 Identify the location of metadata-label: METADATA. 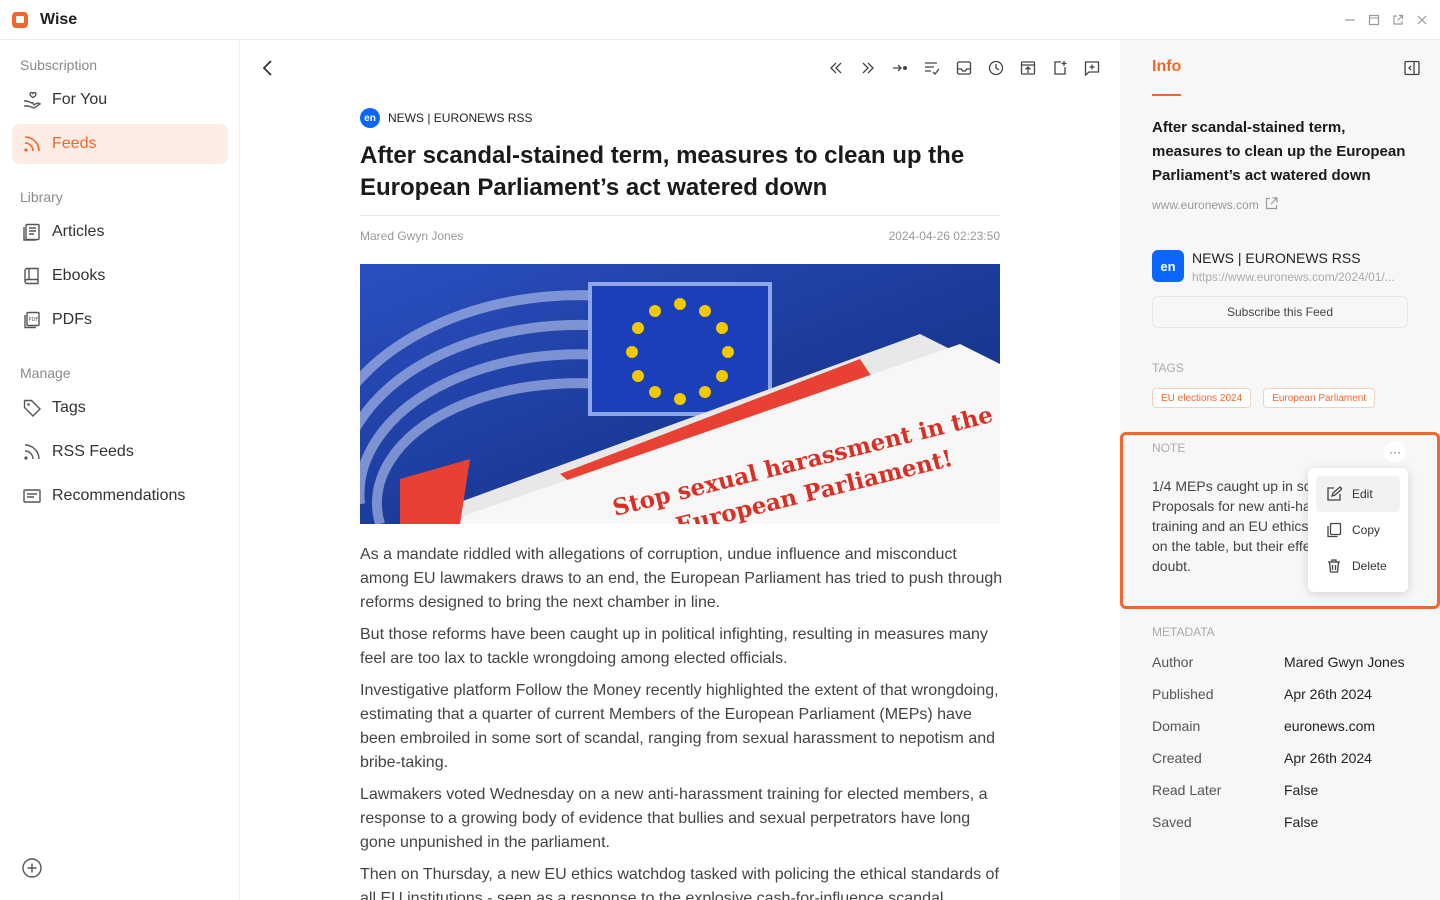
(1183, 632).